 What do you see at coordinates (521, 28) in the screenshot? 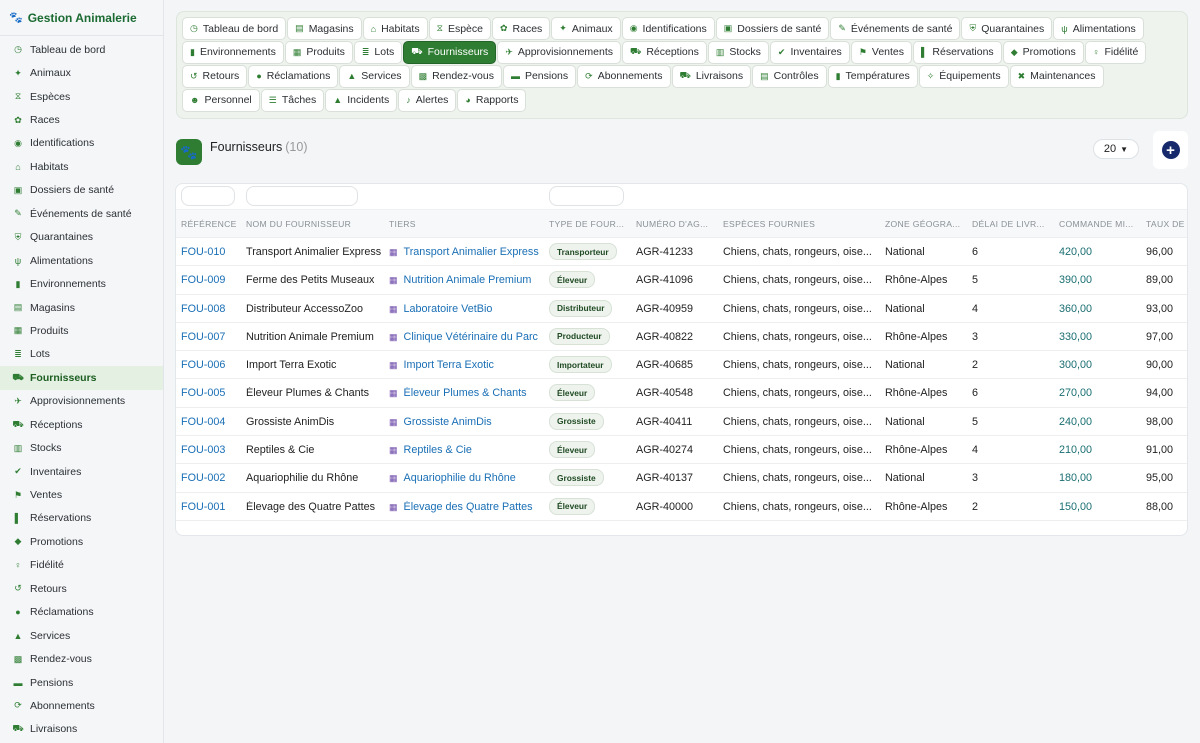
I see `tab-races: ✿ Races` at bounding box center [521, 28].